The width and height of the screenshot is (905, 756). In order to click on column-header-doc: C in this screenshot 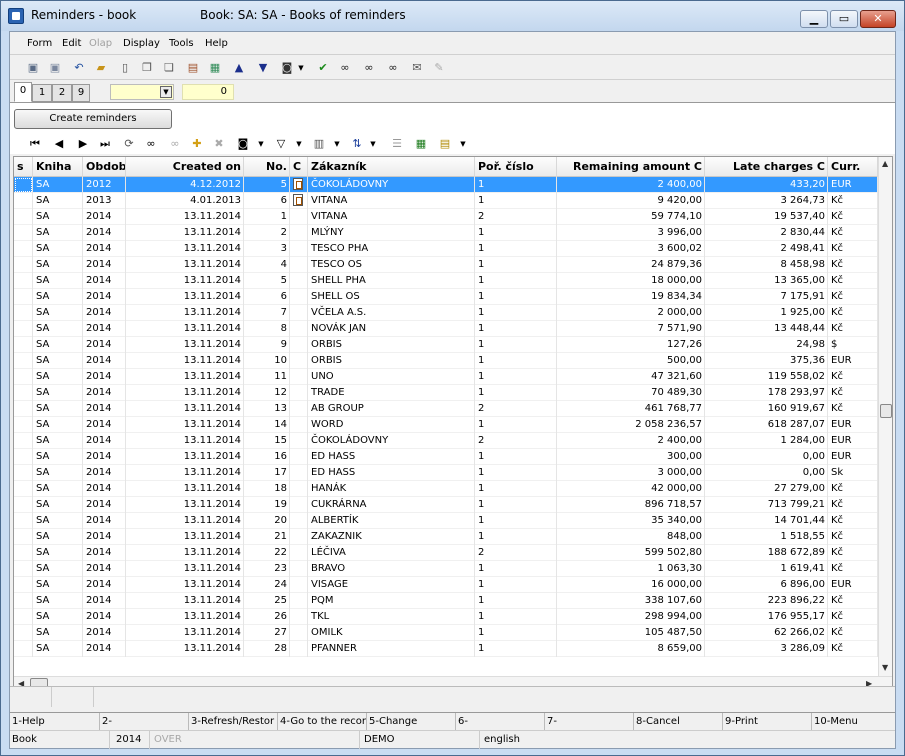, I will do `click(299, 167)`.